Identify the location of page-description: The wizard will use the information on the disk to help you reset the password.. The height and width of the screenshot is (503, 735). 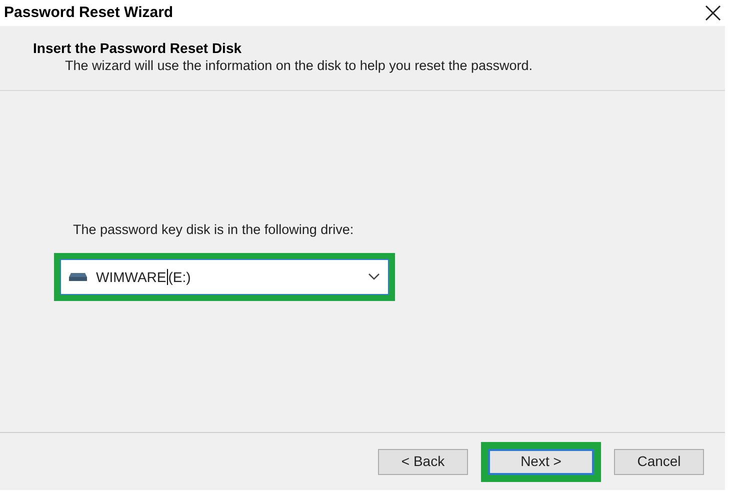
(299, 66).